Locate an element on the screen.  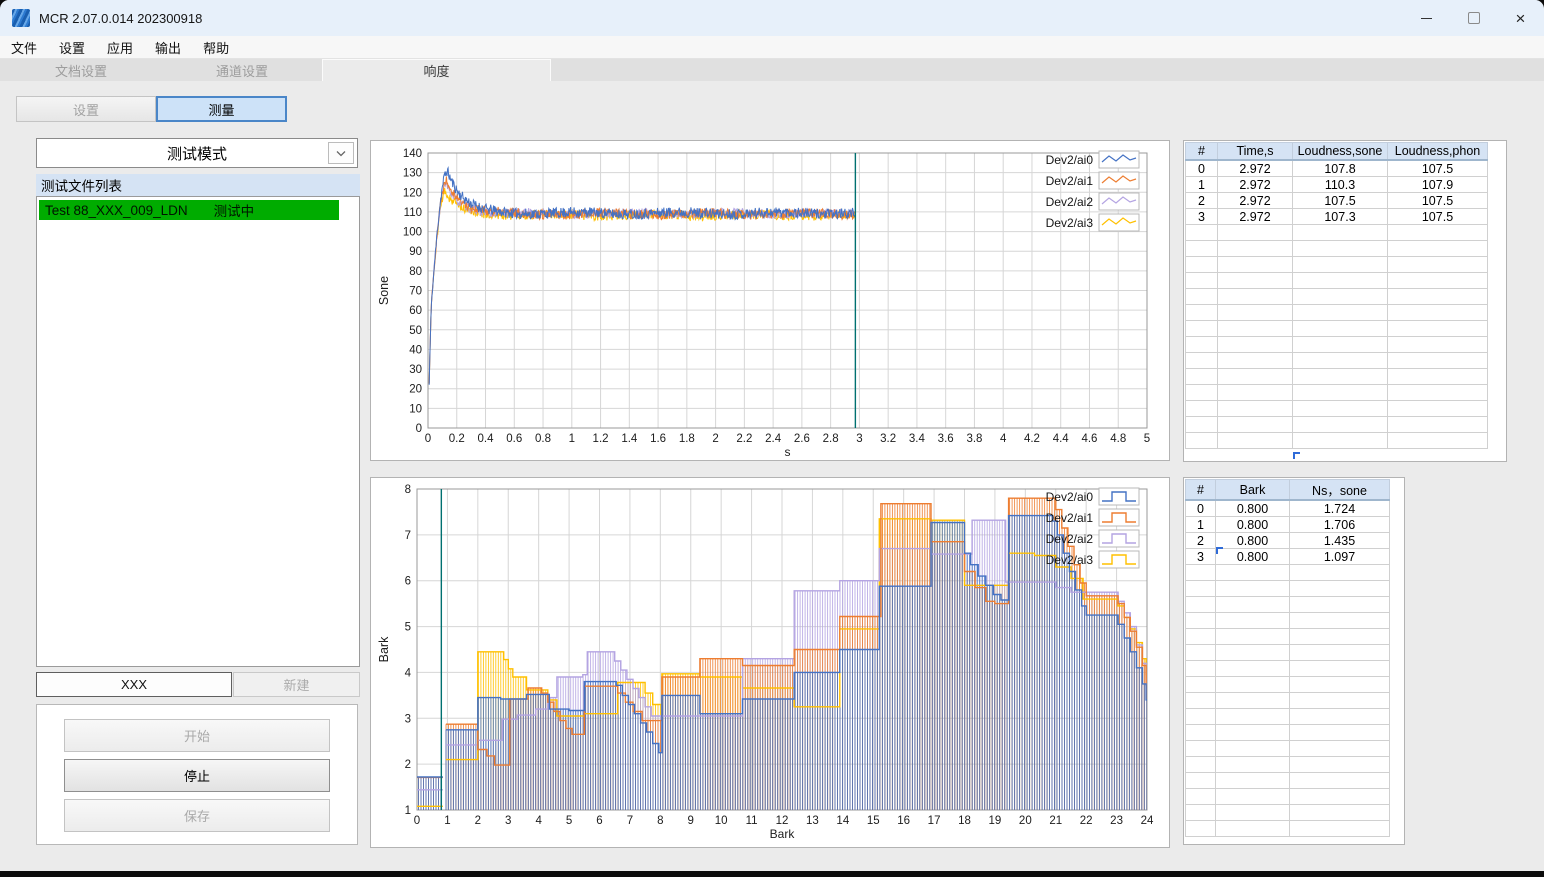
dropdown-button is located at coordinates (341, 153).